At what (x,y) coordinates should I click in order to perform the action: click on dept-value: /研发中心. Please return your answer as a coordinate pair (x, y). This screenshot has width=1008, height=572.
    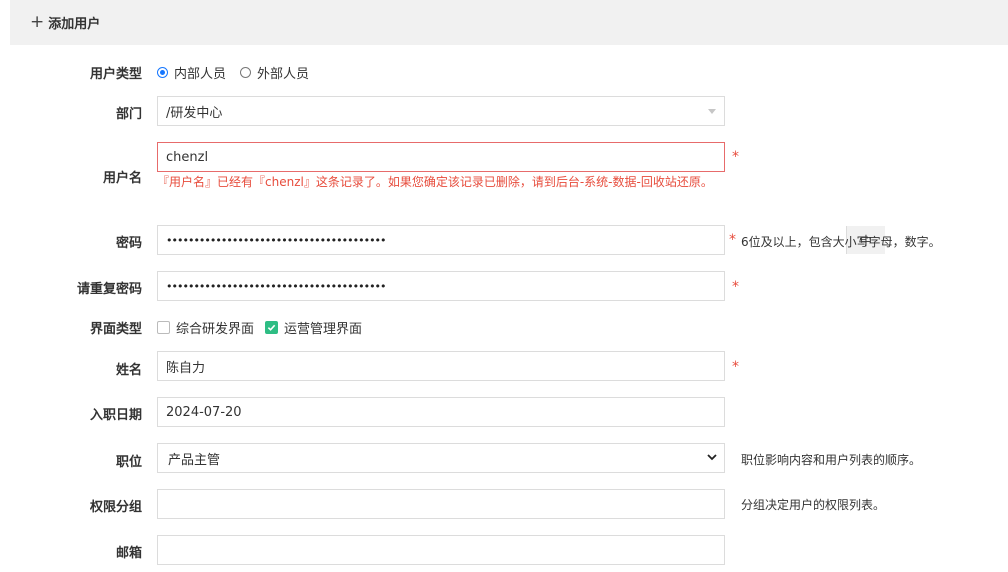
    Looking at the image, I should click on (194, 113).